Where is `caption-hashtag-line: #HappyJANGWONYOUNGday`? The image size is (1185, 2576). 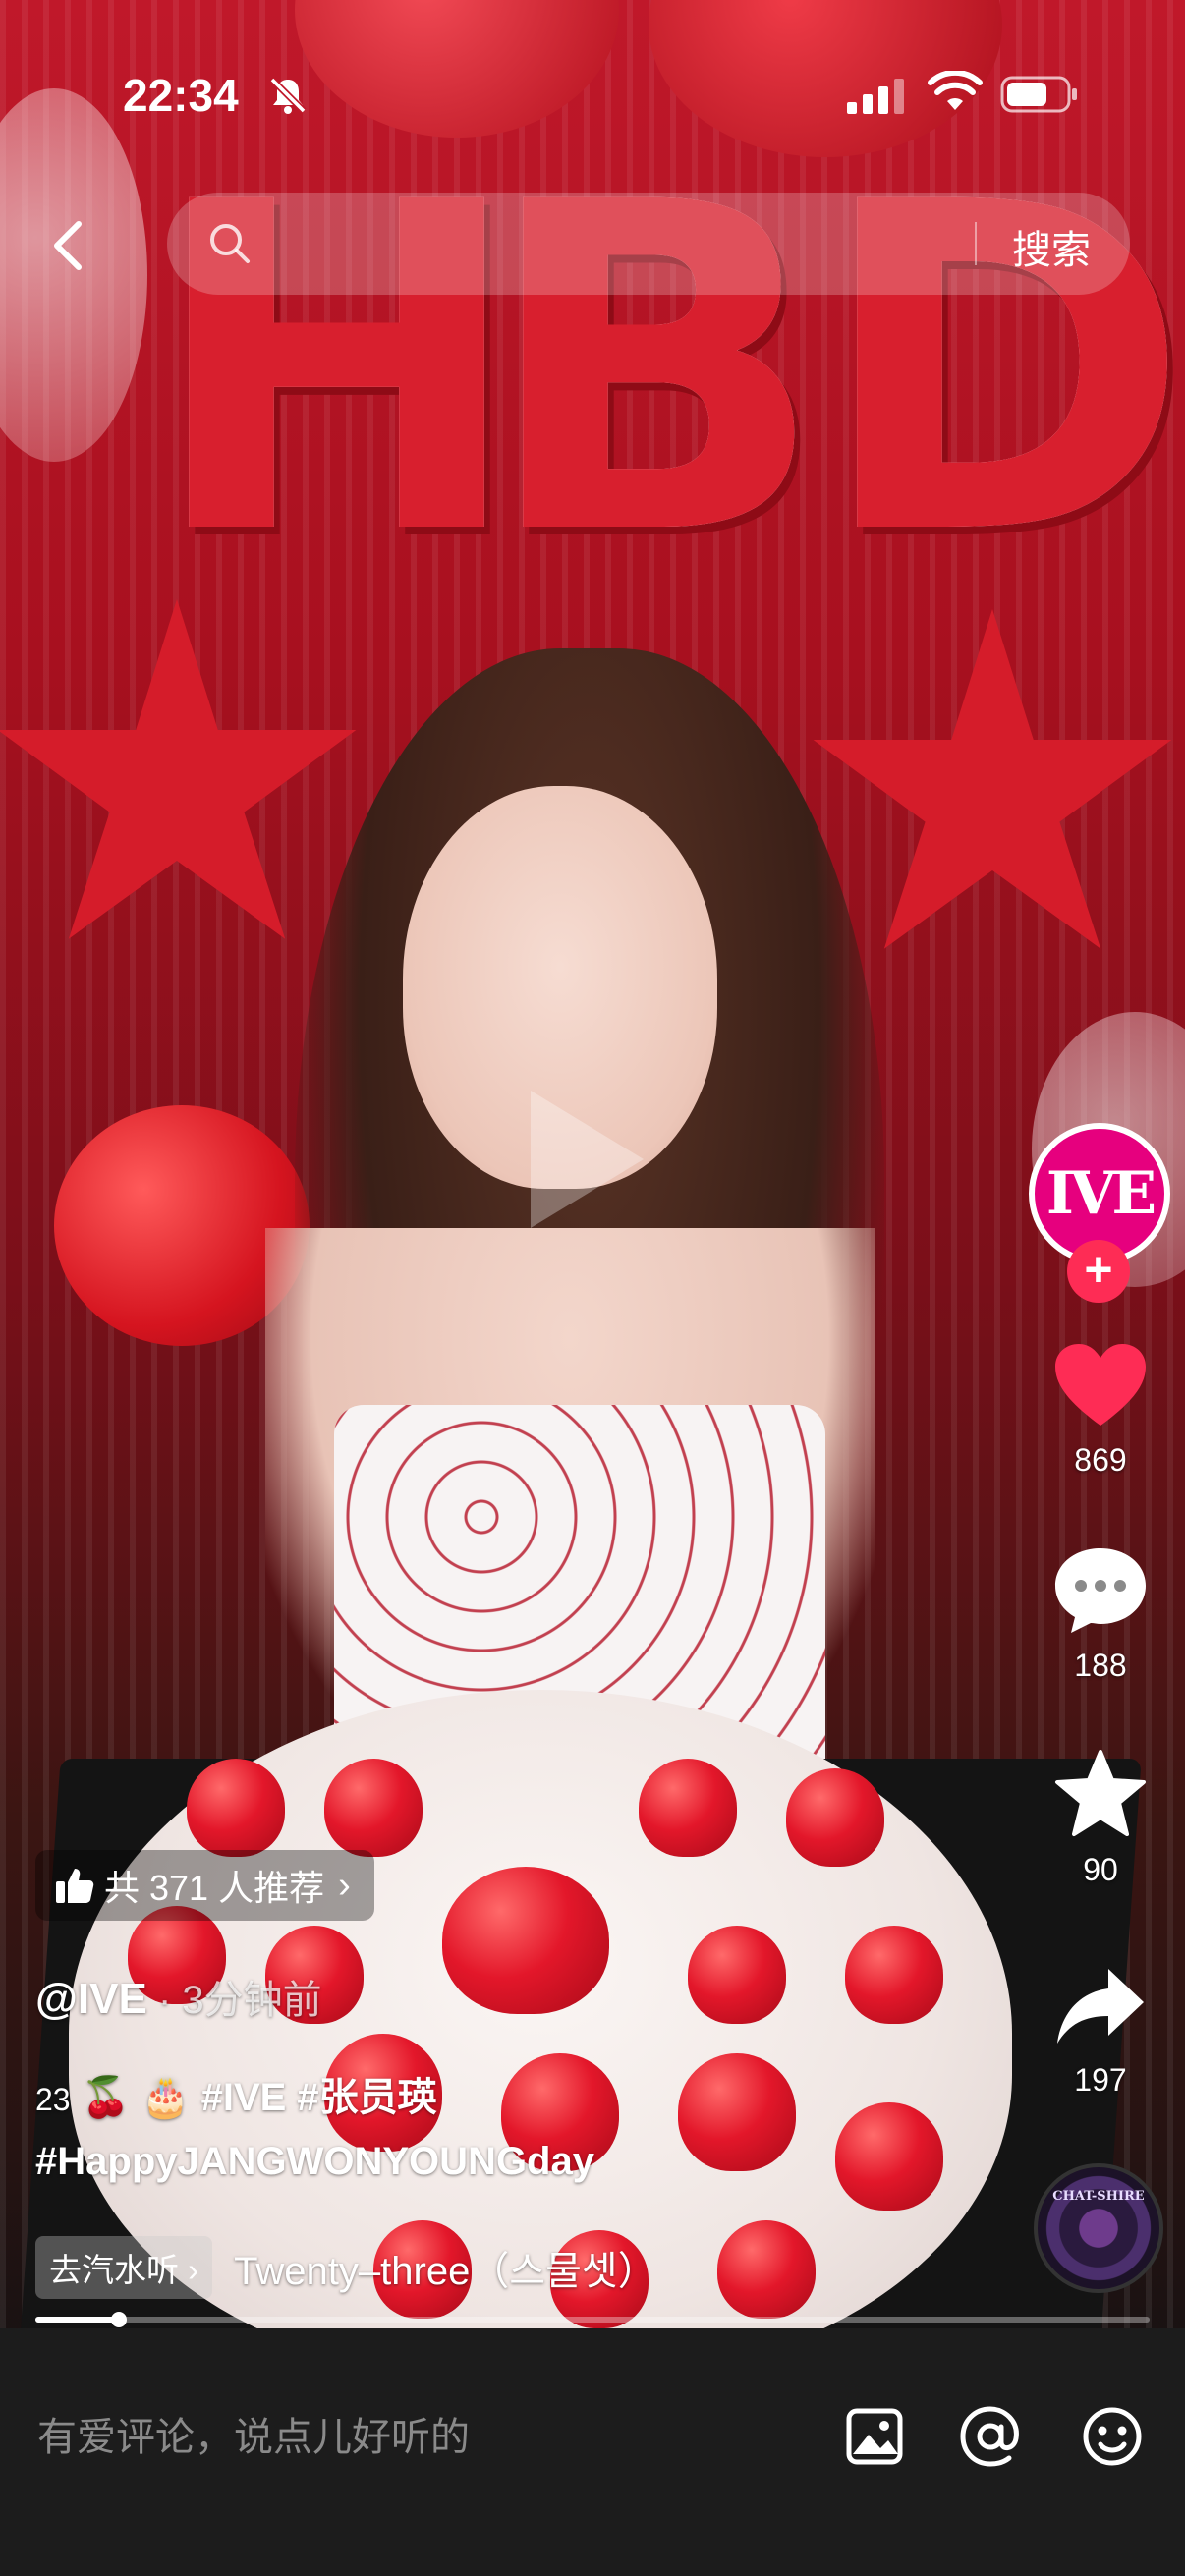
caption-hashtag-line: #HappyJANGWONYOUNGday is located at coordinates (315, 2162).